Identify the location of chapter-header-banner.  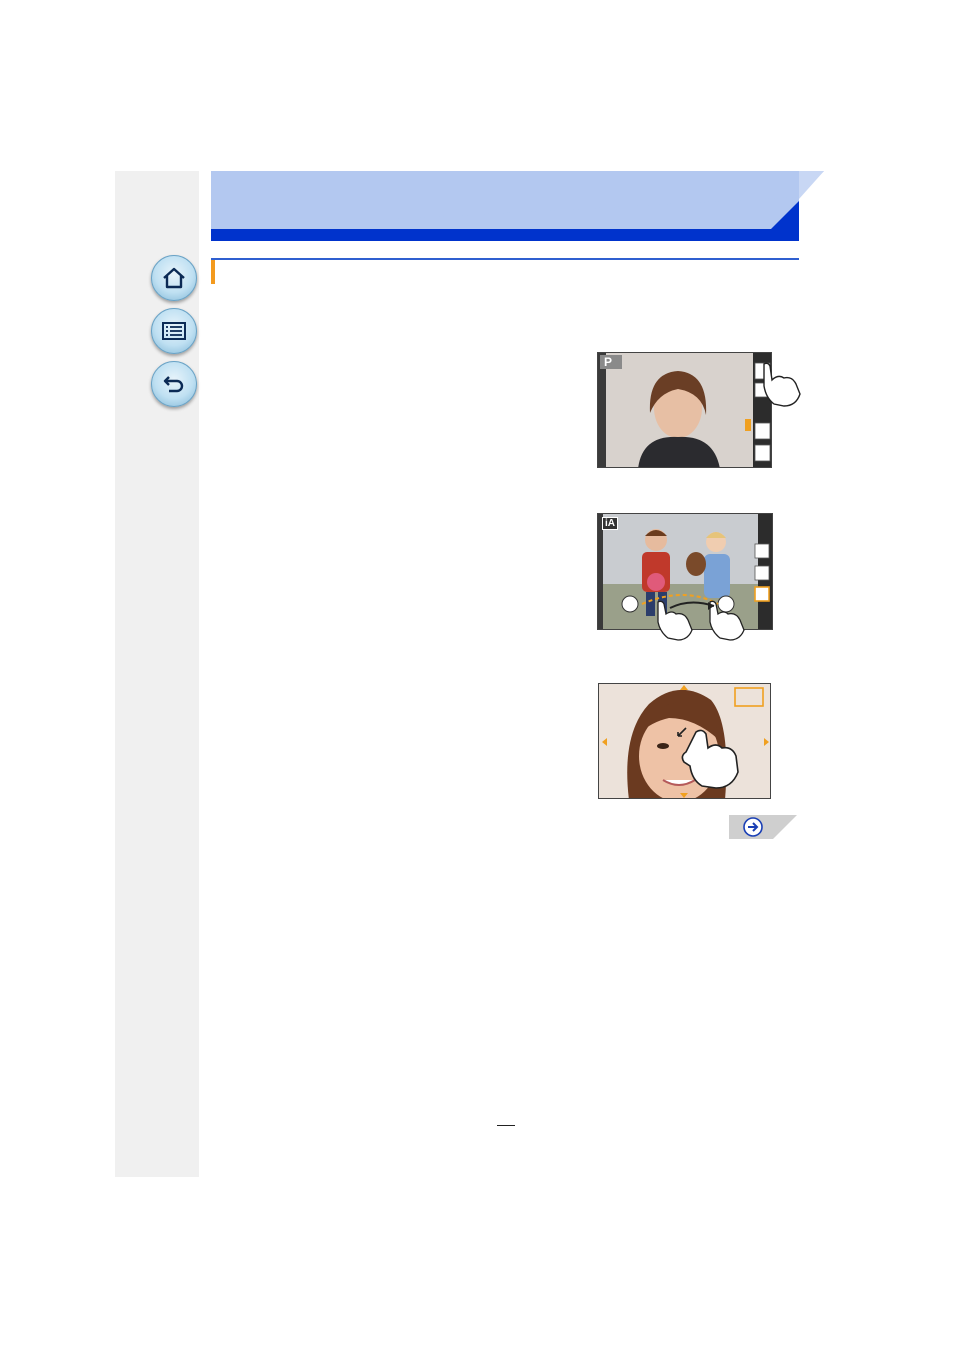
(517, 206).